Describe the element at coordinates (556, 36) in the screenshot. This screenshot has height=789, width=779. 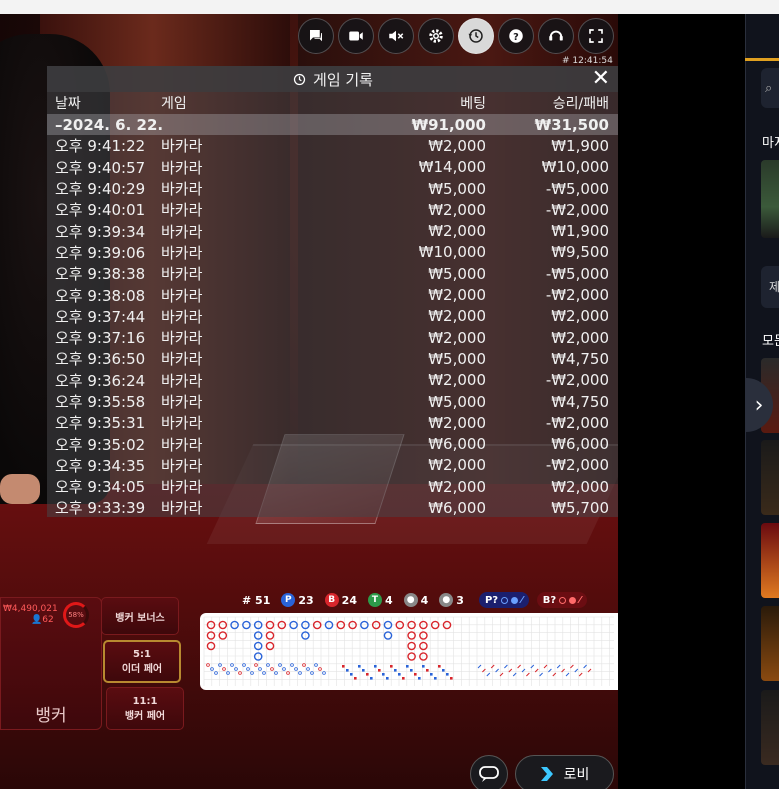
I see `support-button` at that location.